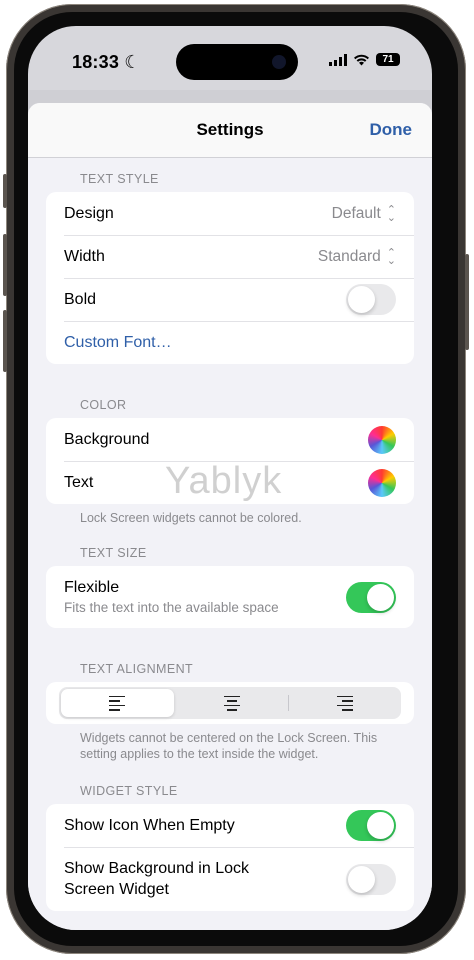 This screenshot has height=960, width=474. Describe the element at coordinates (5, 341) in the screenshot. I see `volume-down-button` at that location.